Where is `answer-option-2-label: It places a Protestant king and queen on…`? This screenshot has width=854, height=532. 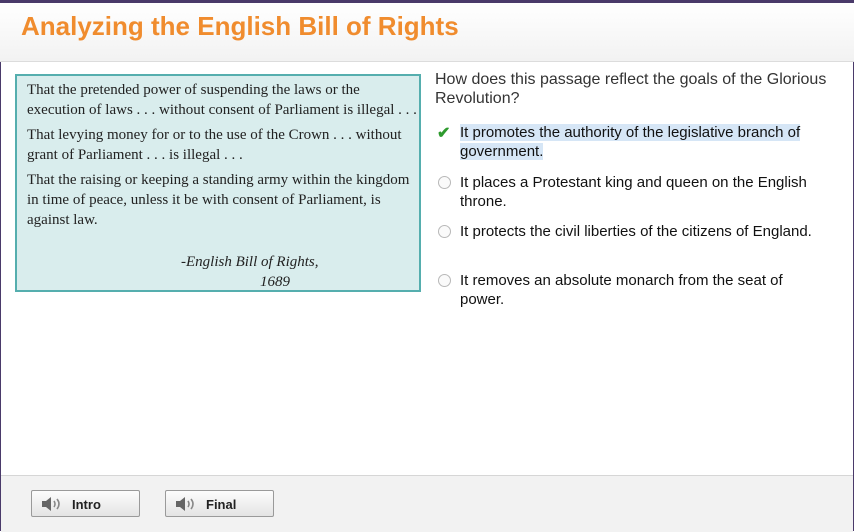 answer-option-2-label: It places a Protestant king and queen on… is located at coordinates (633, 192).